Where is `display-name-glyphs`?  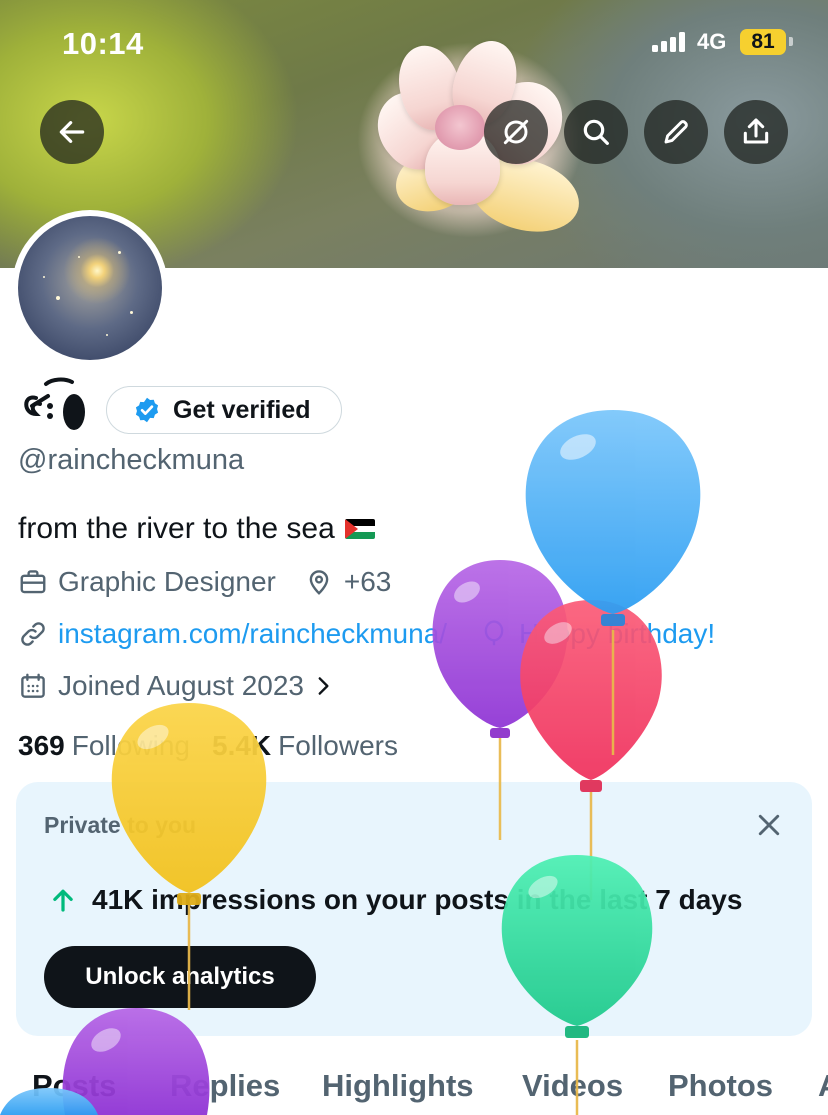
display-name-glyphs is located at coordinates (54, 403).